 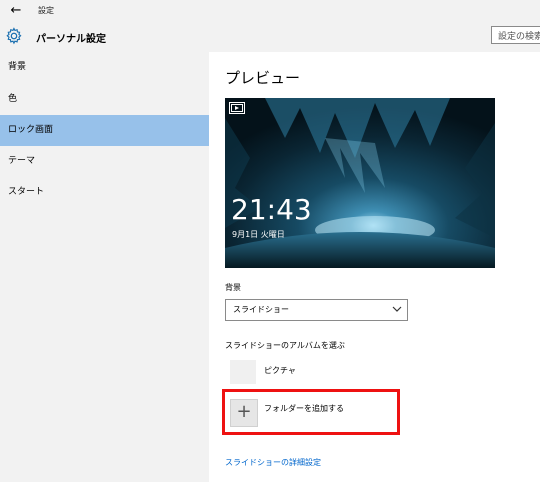 I want to click on slideshow-icon, so click(x=237, y=108).